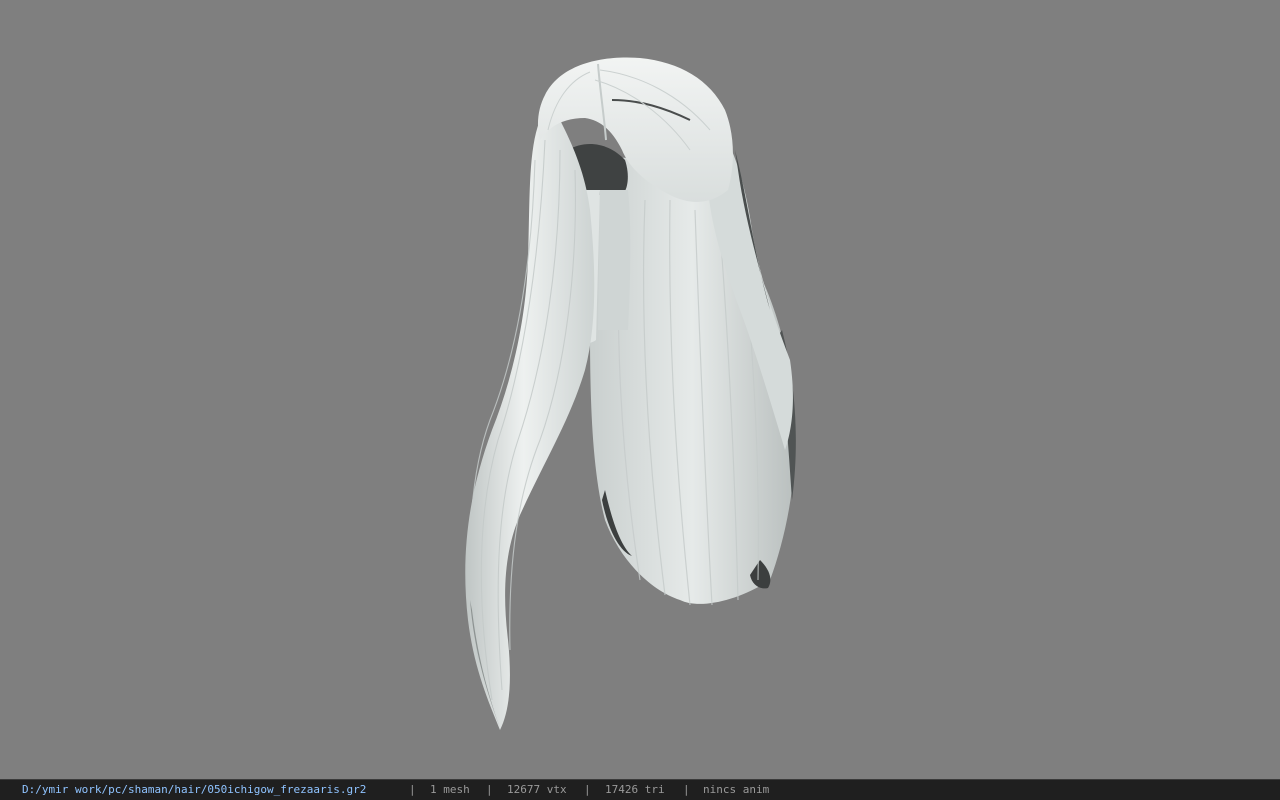  What do you see at coordinates (537, 789) in the screenshot?
I see `vertex-count: 12677 vtx` at bounding box center [537, 789].